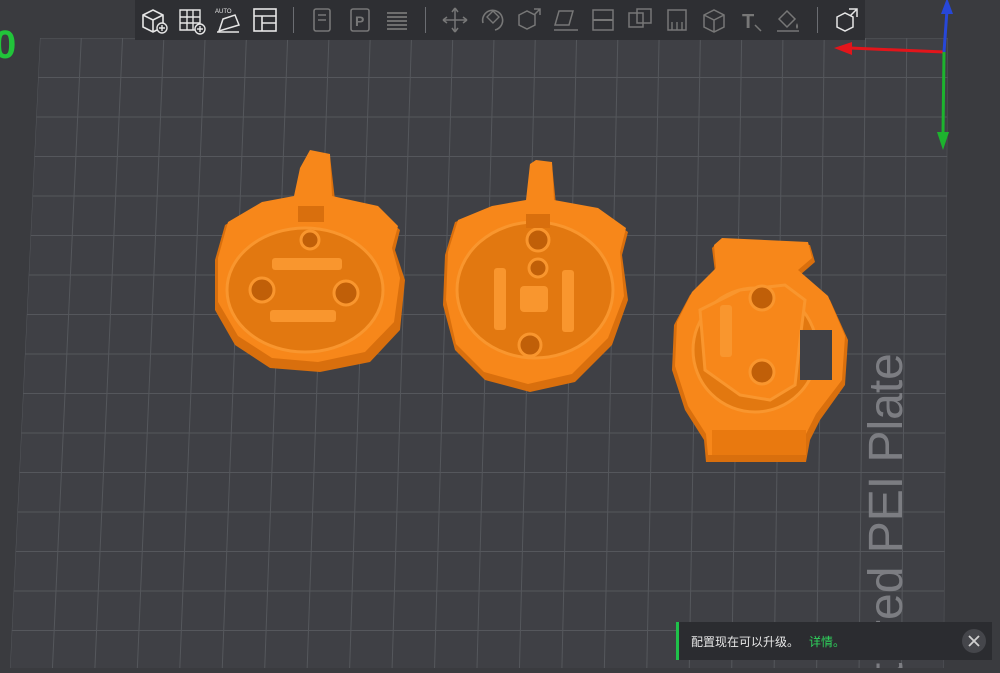 This screenshot has height=673, width=1000. Describe the element at coordinates (8, 45) in the screenshot. I see `bed-partial-label: 0` at that location.